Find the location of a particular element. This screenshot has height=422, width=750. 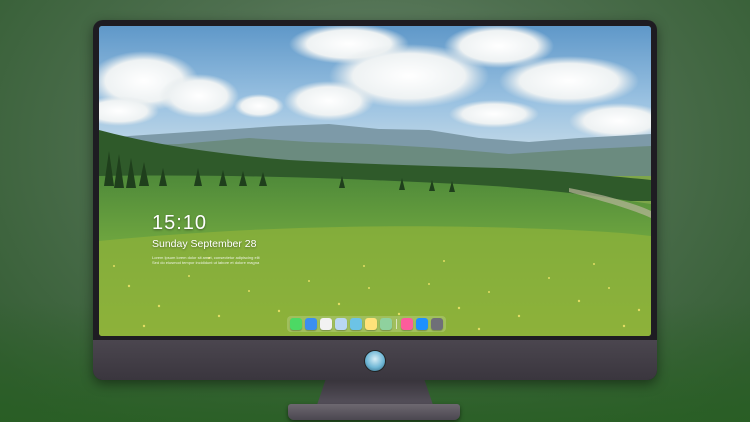

monitor-stand-base is located at coordinates (374, 412).